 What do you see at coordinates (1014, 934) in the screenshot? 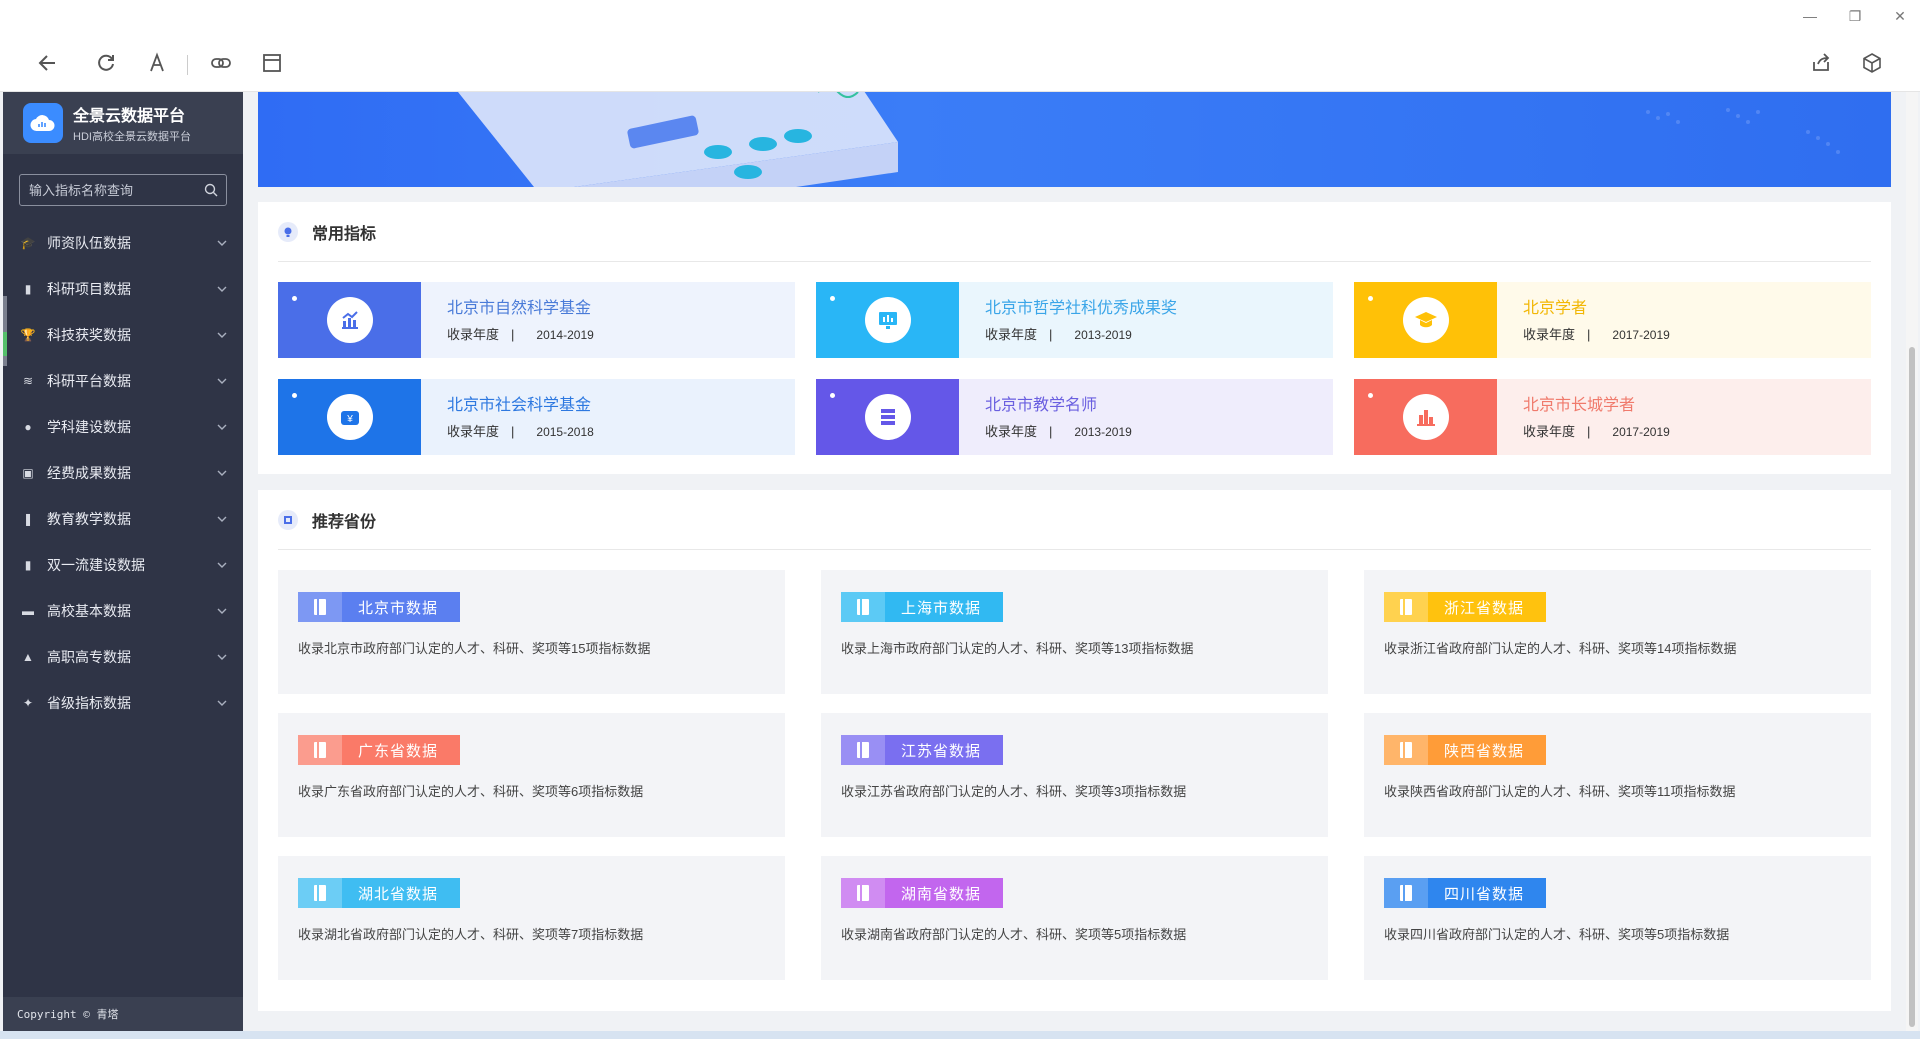
I see `province-description: 收录湖南省政府部门认定的人才、科研、奖项等5项指标数据` at bounding box center [1014, 934].